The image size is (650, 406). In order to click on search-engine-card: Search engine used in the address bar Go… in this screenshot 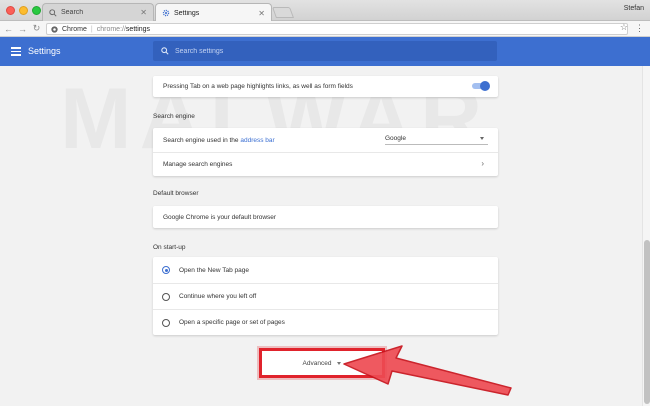, I will do `click(325, 152)`.